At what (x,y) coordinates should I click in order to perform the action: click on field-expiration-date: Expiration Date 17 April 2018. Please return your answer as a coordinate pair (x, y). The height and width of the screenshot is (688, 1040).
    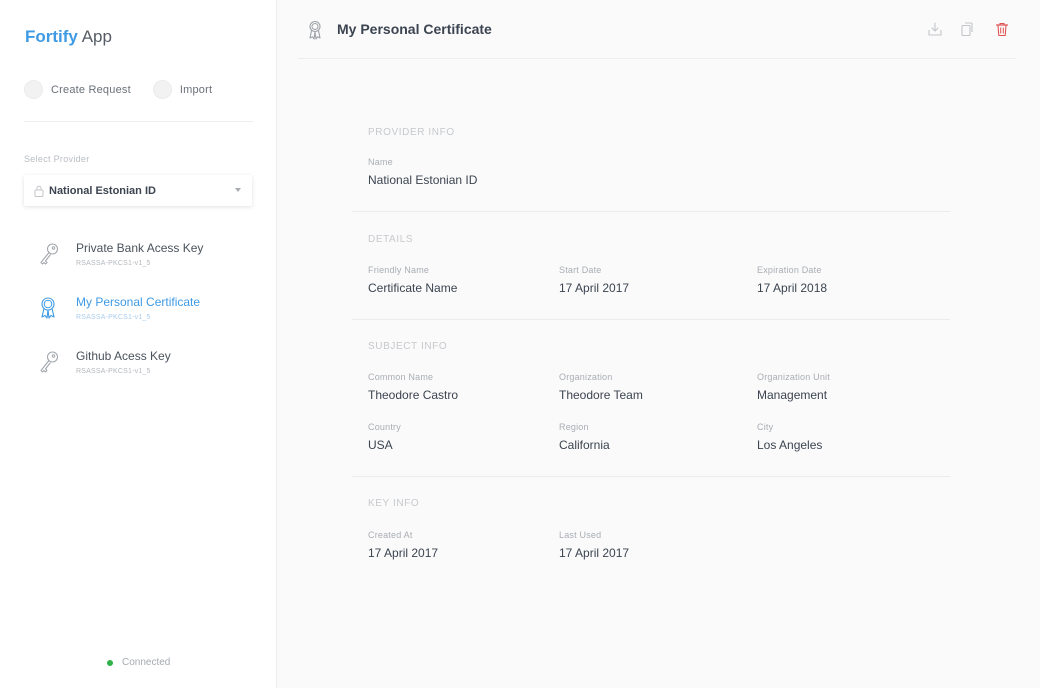
    Looking at the image, I should click on (792, 280).